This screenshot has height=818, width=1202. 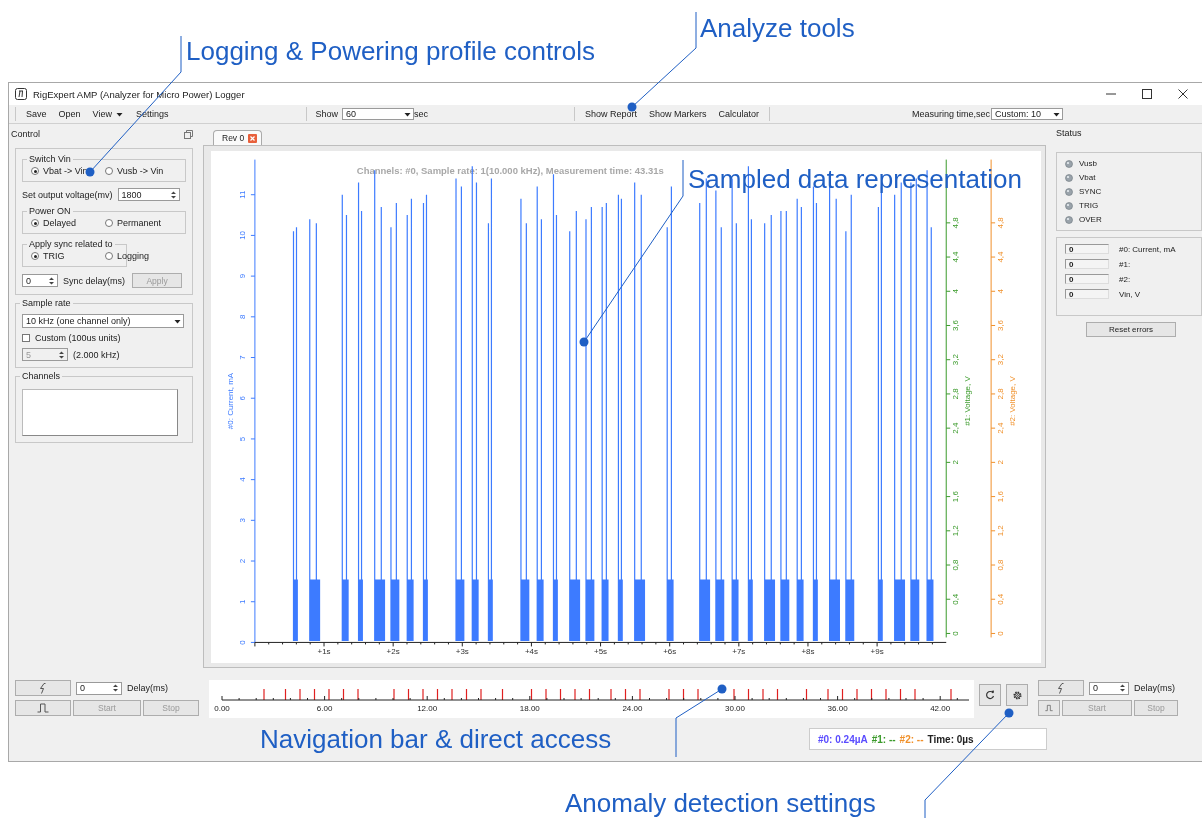 I want to click on dropdown: 60, so click(x=377, y=114).